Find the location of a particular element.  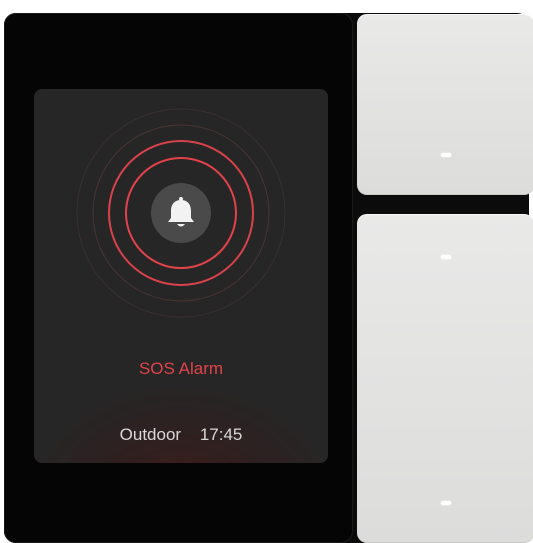

indicator-led-bottom is located at coordinates (446, 503).